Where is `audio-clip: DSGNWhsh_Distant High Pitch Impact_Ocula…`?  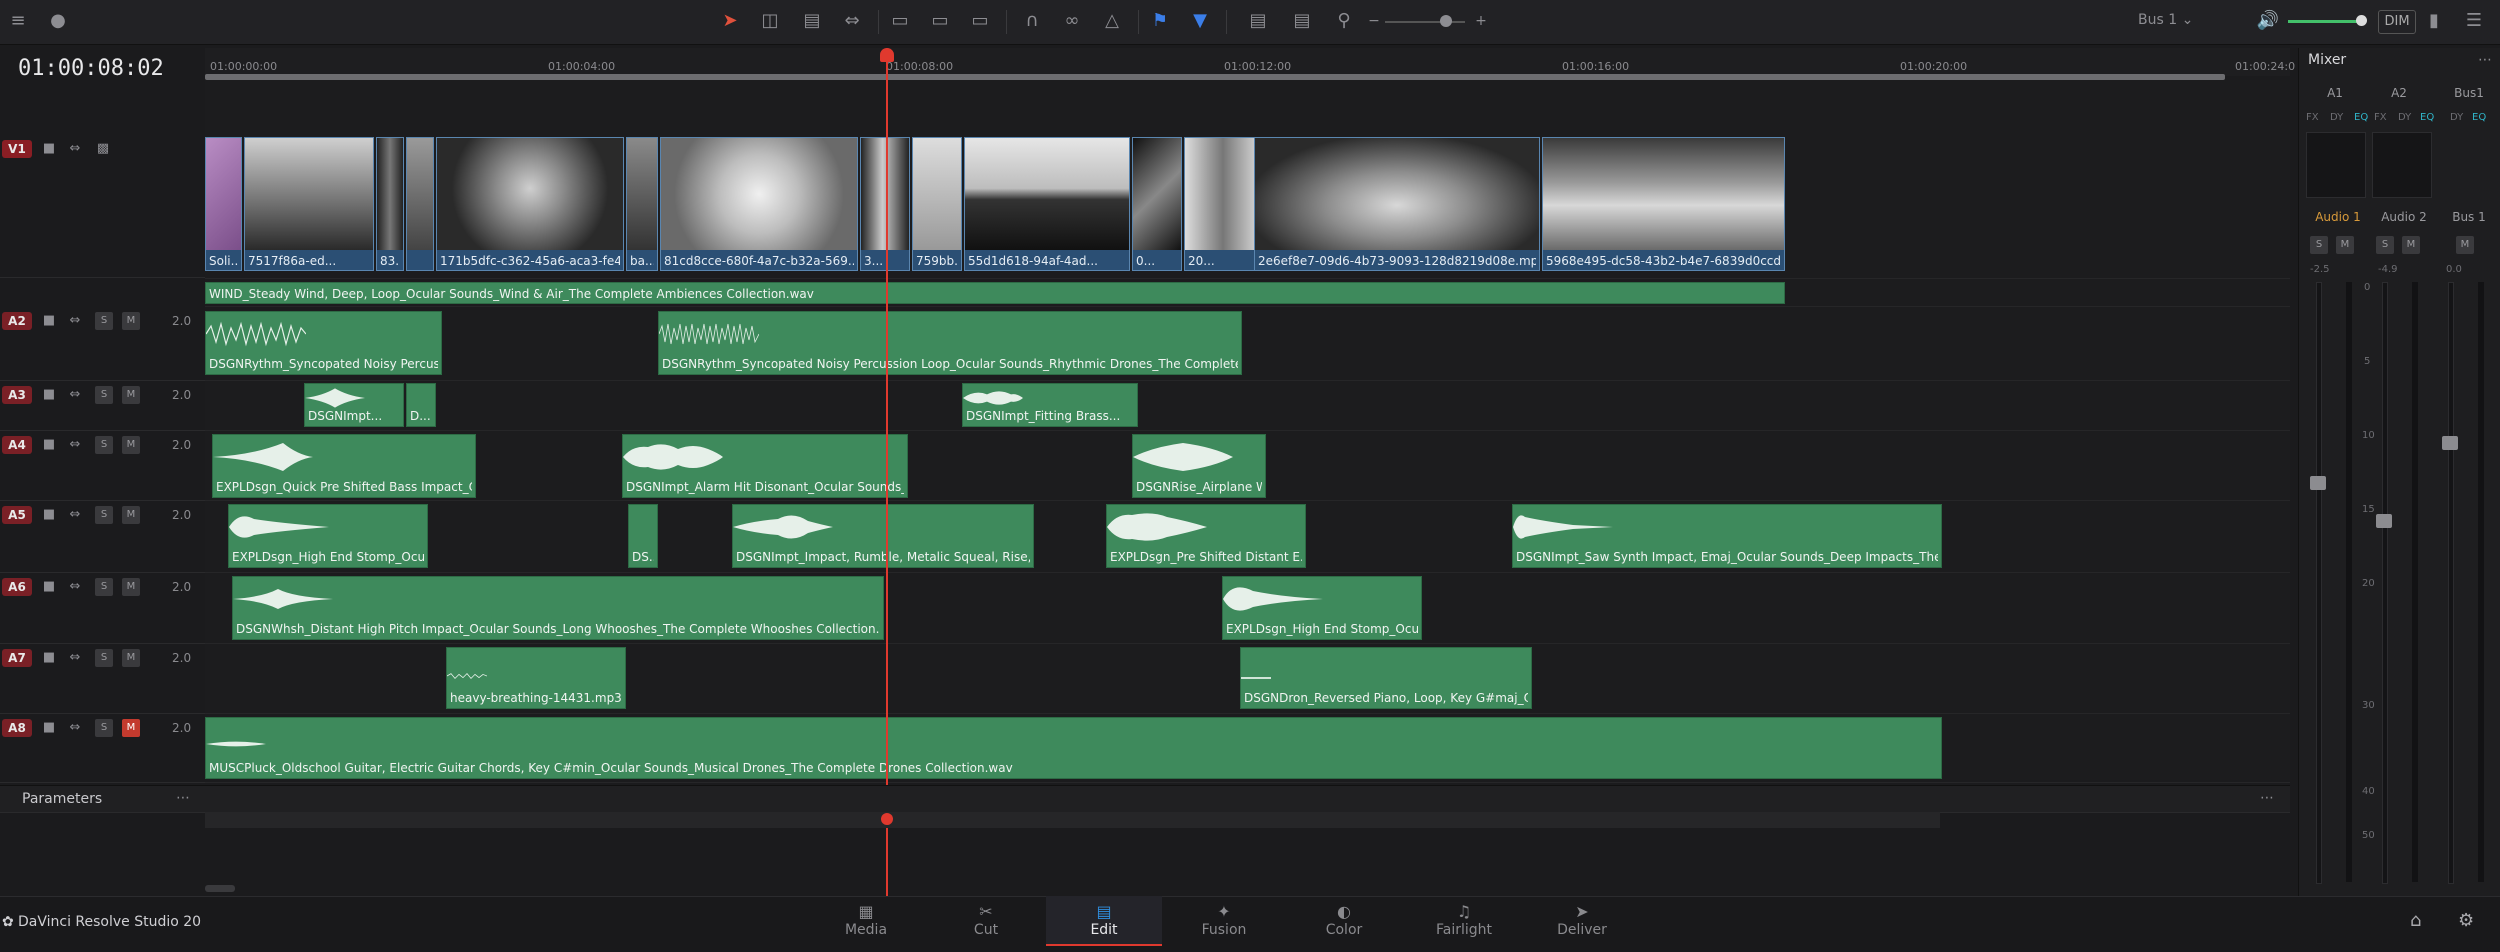
audio-clip: DSGNWhsh_Distant High Pitch Impact_Ocula… is located at coordinates (558, 608).